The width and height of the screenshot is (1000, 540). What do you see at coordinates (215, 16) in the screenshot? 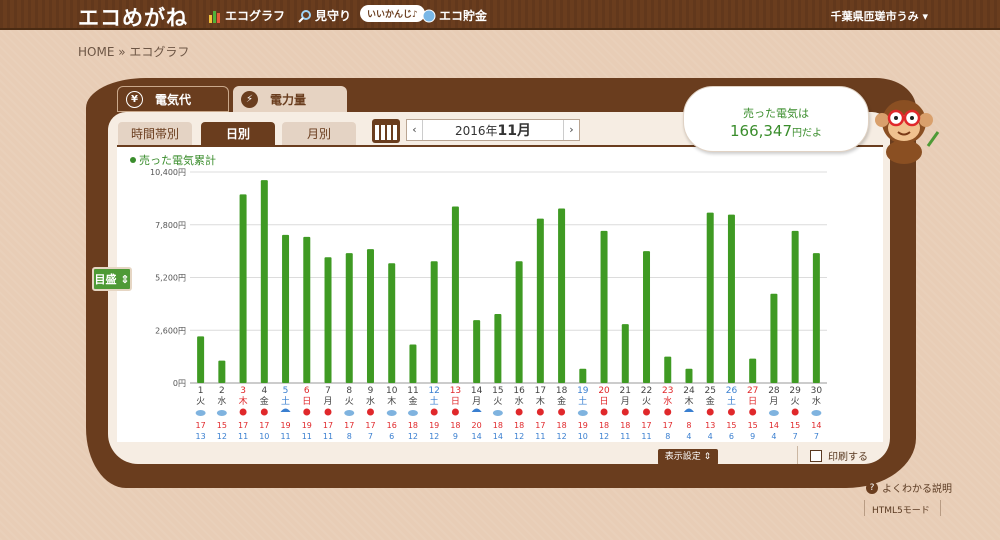
I see `bar-chart-icon` at bounding box center [215, 16].